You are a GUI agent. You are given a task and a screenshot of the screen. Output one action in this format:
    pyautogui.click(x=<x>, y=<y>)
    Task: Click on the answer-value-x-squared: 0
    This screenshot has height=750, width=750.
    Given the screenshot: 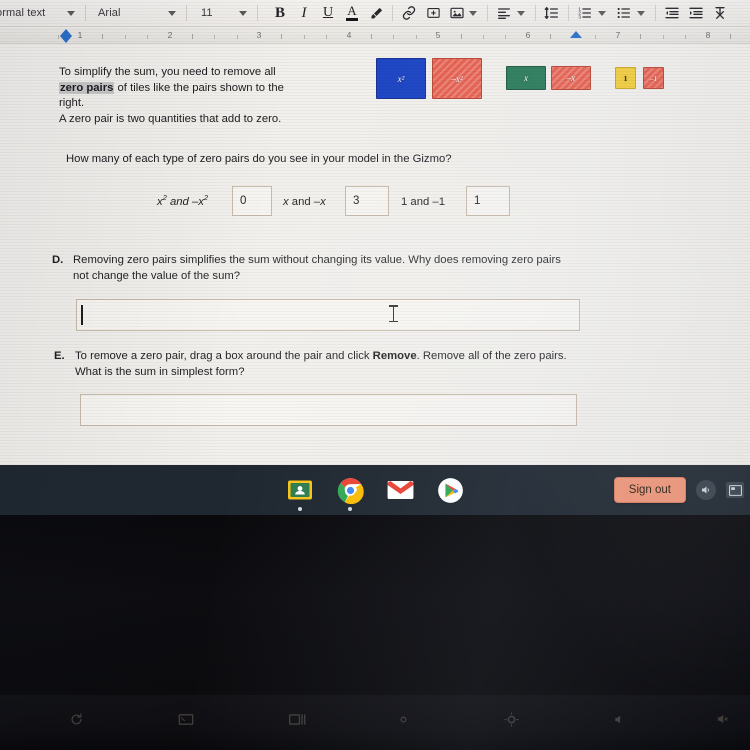 What is the action you would take?
    pyautogui.click(x=243, y=201)
    